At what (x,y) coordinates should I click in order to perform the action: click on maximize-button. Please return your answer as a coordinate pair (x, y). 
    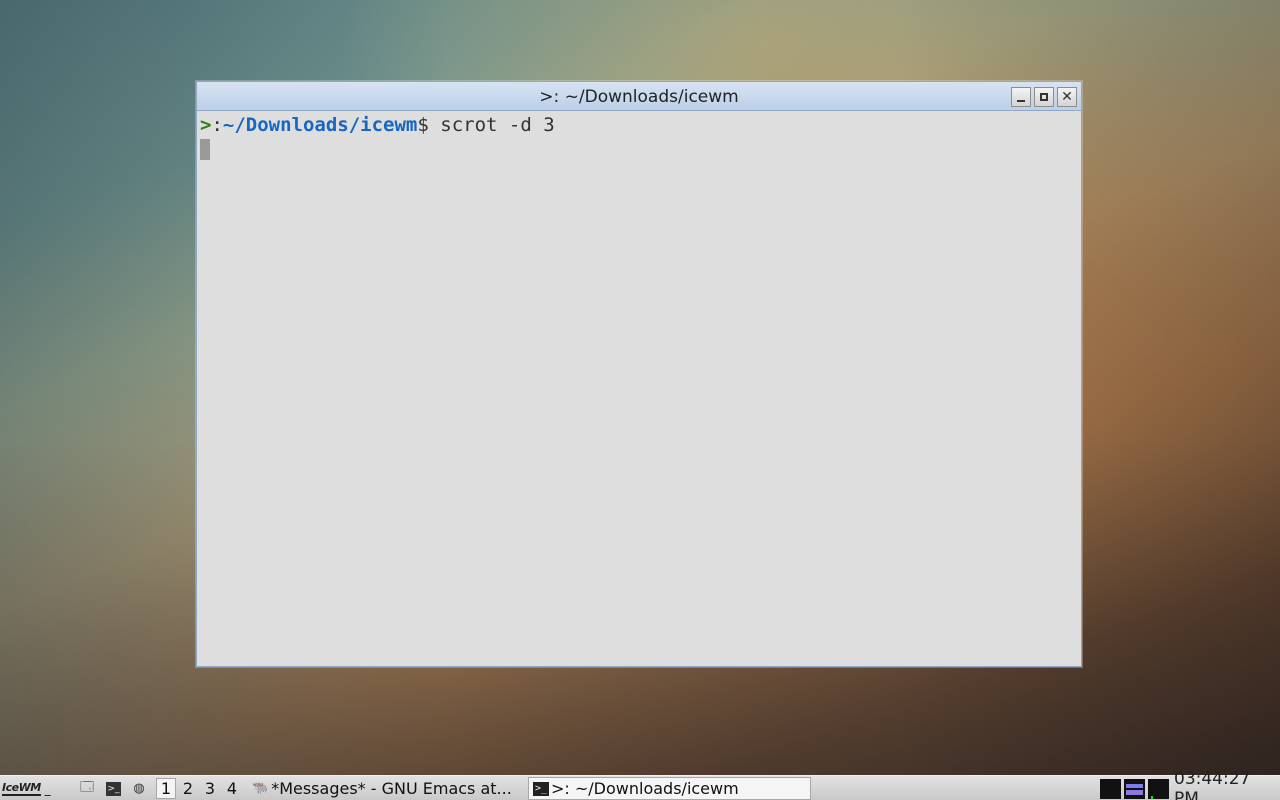
    Looking at the image, I should click on (1044, 97).